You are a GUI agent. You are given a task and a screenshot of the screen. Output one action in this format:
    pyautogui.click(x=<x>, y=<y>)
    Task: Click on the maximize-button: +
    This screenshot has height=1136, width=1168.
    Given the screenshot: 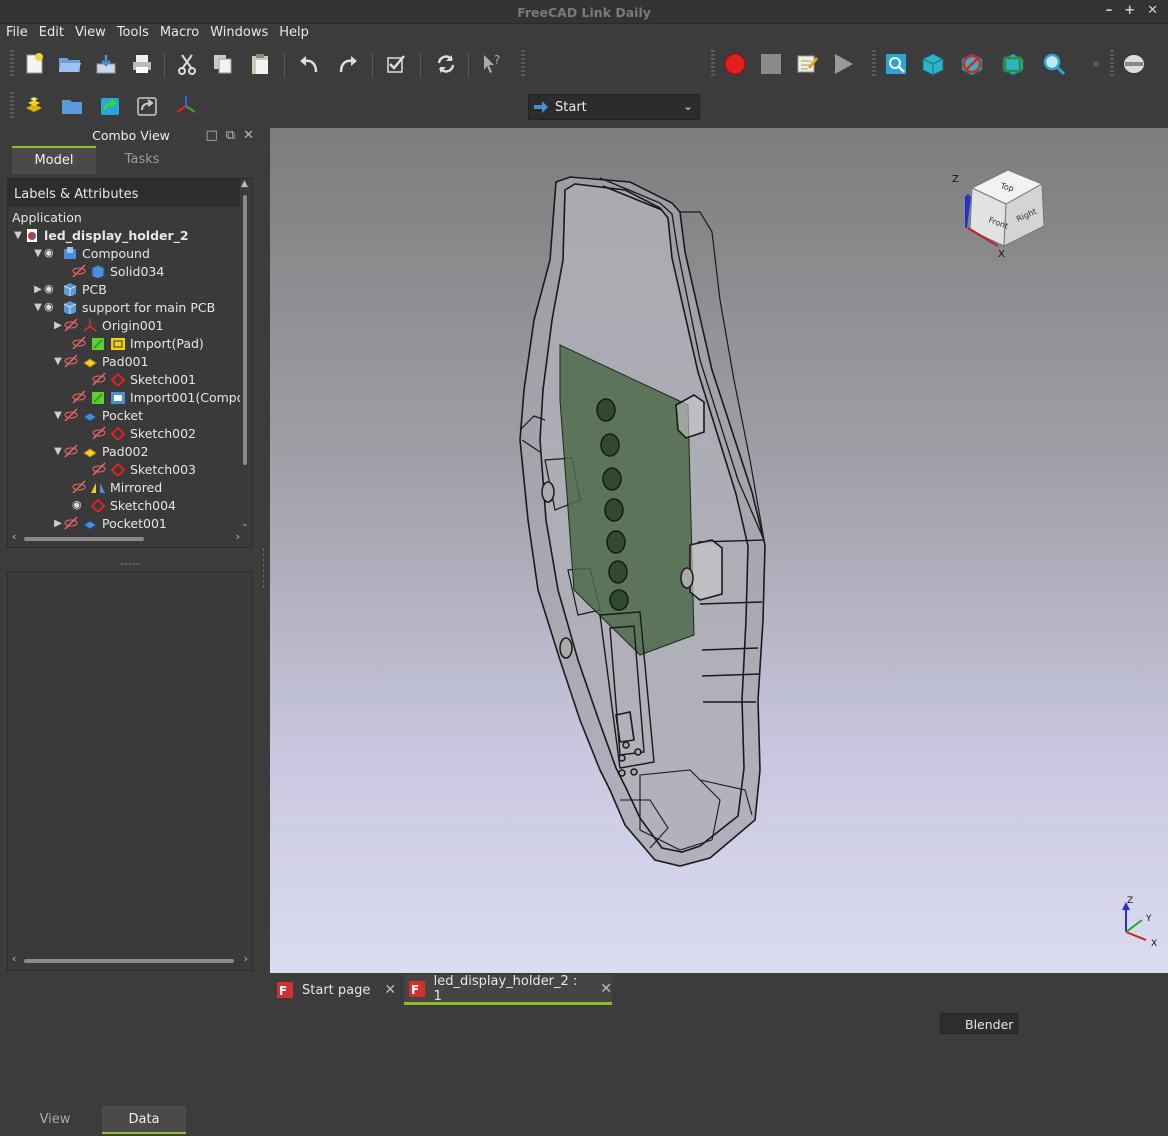 What is the action you would take?
    pyautogui.click(x=1129, y=10)
    